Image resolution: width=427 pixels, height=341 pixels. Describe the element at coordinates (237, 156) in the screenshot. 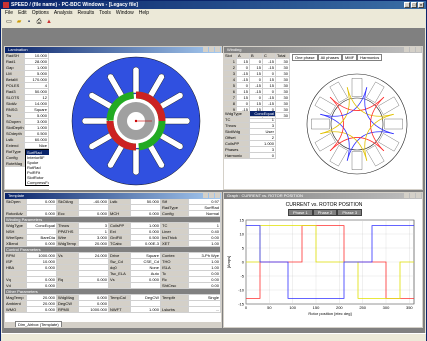

I see `winding-param-label: Harmonic` at that location.